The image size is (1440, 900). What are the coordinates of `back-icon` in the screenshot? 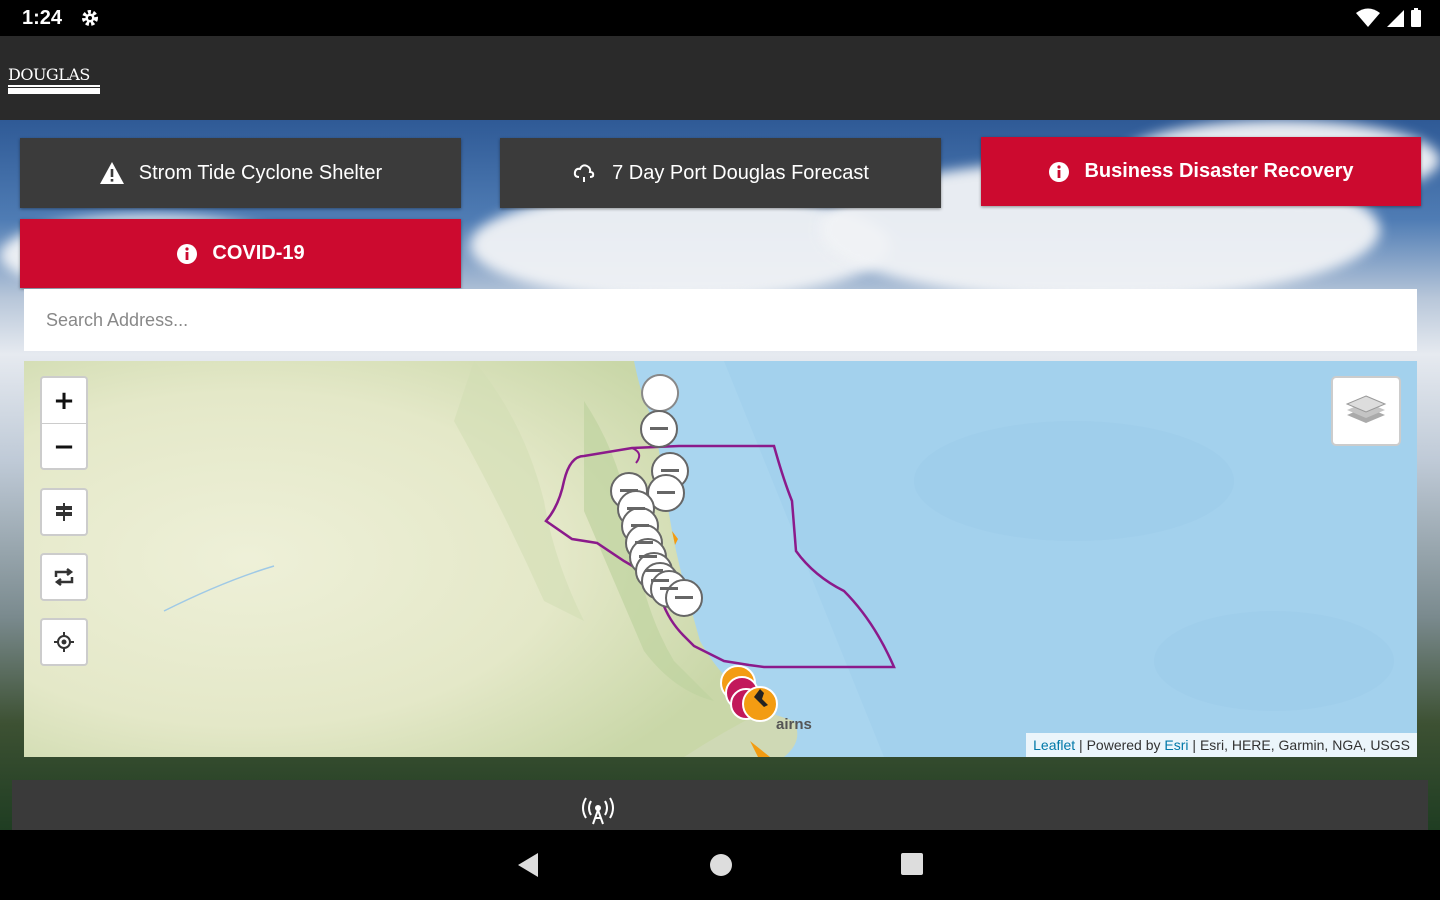 It's located at (528, 865).